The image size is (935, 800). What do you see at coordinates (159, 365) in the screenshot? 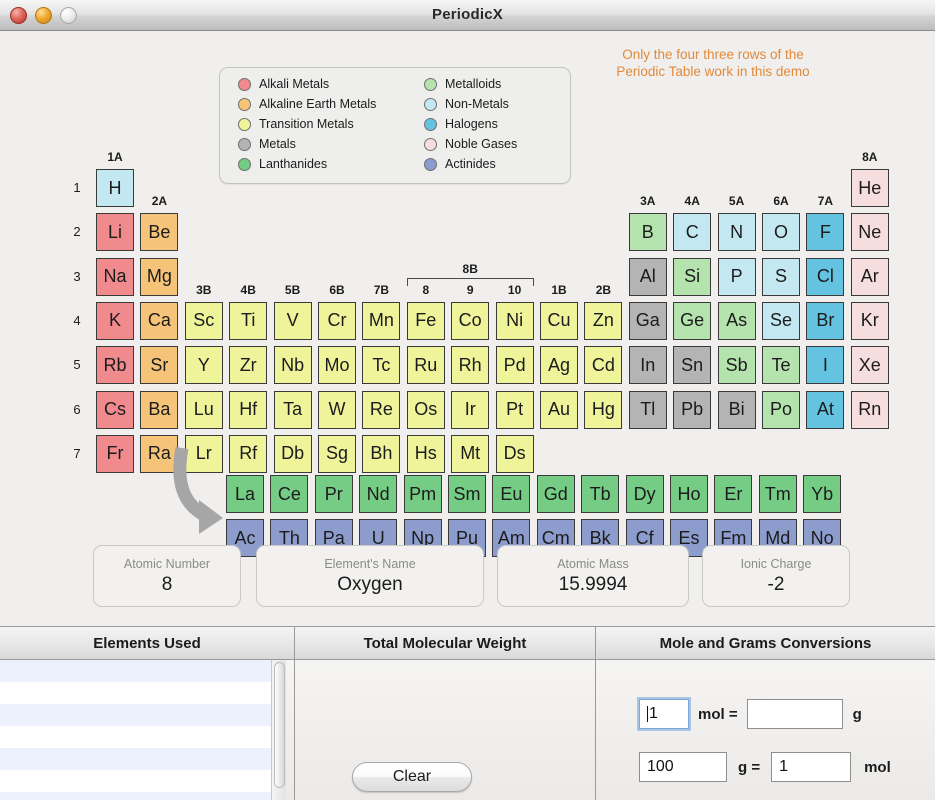
I see `element-cell-Sr: Sr` at bounding box center [159, 365].